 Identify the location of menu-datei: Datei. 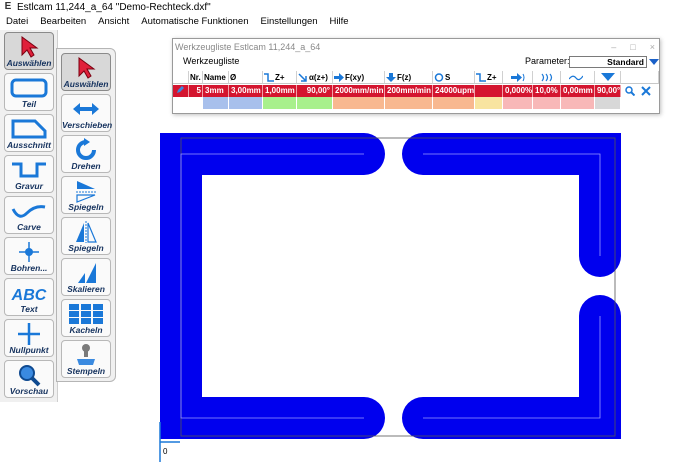
(17, 22).